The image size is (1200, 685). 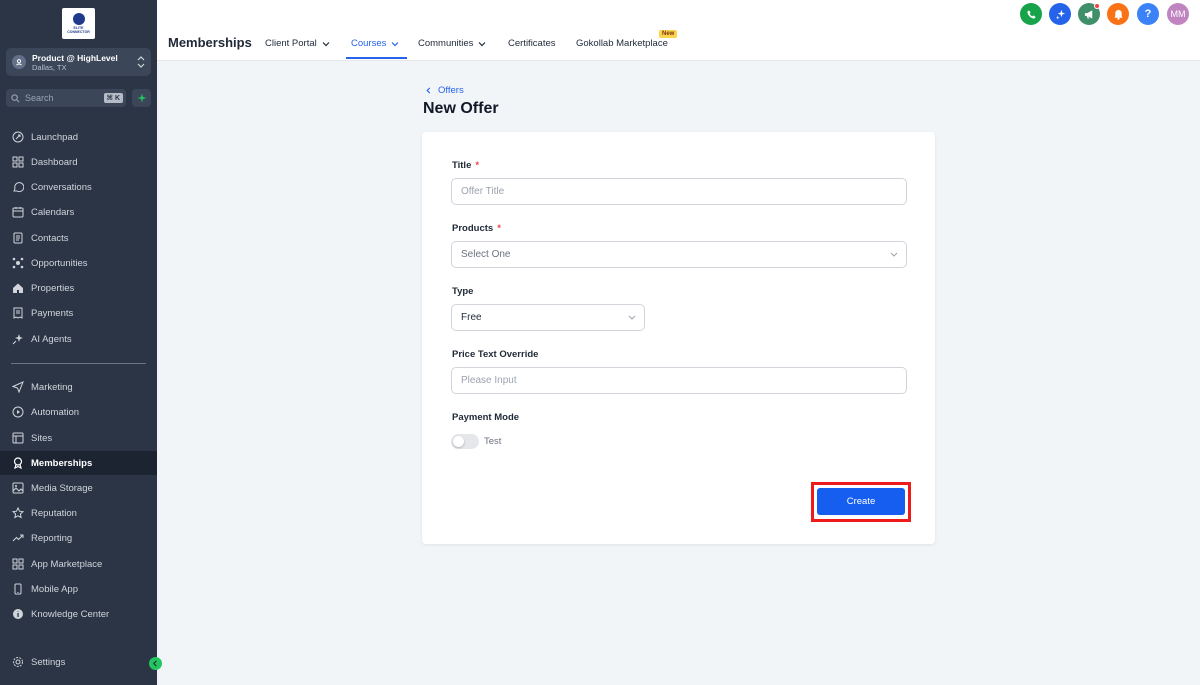 I want to click on notification-dot, so click(x=1097, y=6).